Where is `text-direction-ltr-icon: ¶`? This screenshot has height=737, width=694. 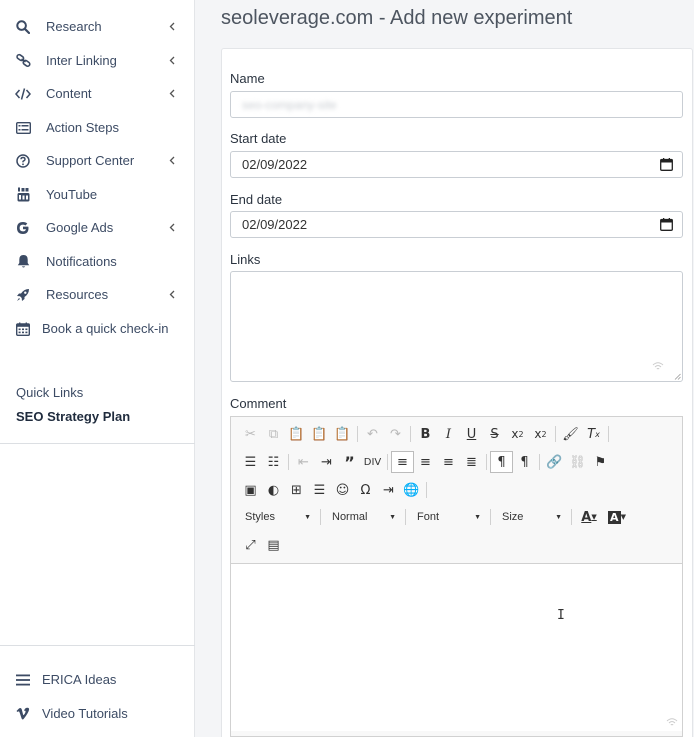 text-direction-ltr-icon: ¶ is located at coordinates (501, 462).